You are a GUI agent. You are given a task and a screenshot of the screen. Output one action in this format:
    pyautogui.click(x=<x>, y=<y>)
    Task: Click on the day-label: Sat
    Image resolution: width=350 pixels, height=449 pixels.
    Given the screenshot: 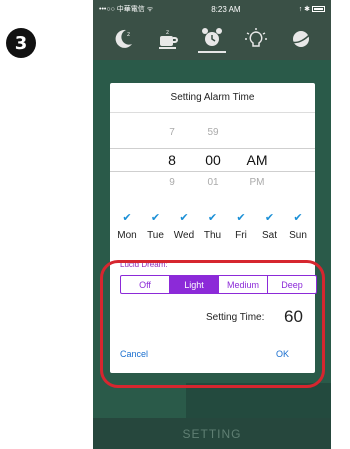 What is the action you would take?
    pyautogui.click(x=269, y=235)
    